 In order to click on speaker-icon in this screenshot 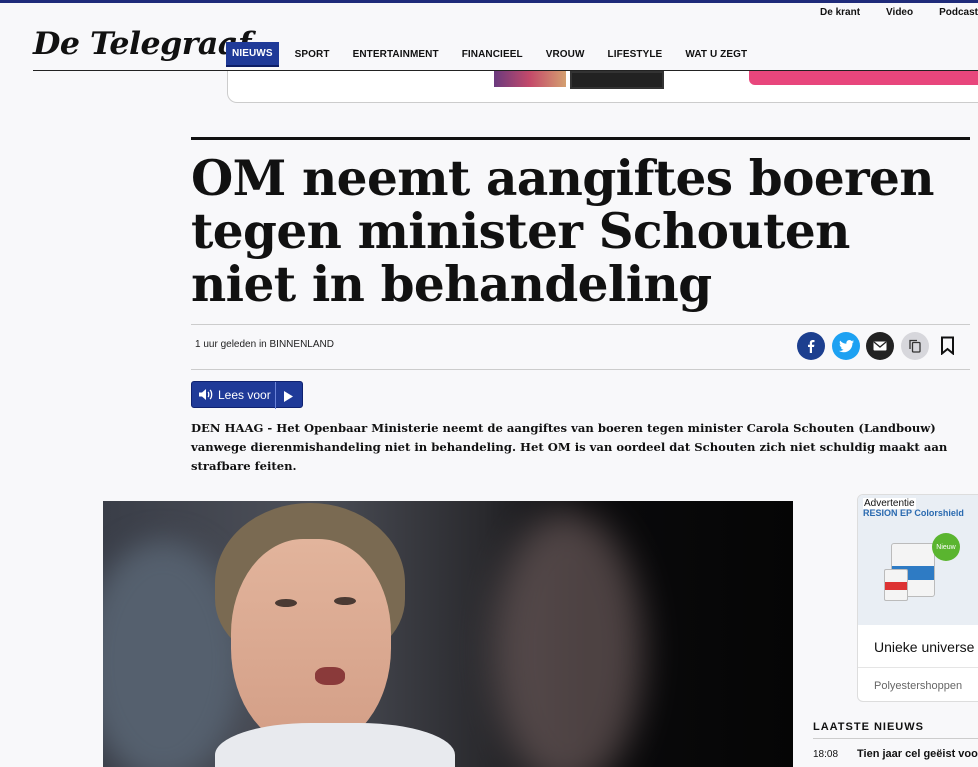, I will do `click(206, 394)`.